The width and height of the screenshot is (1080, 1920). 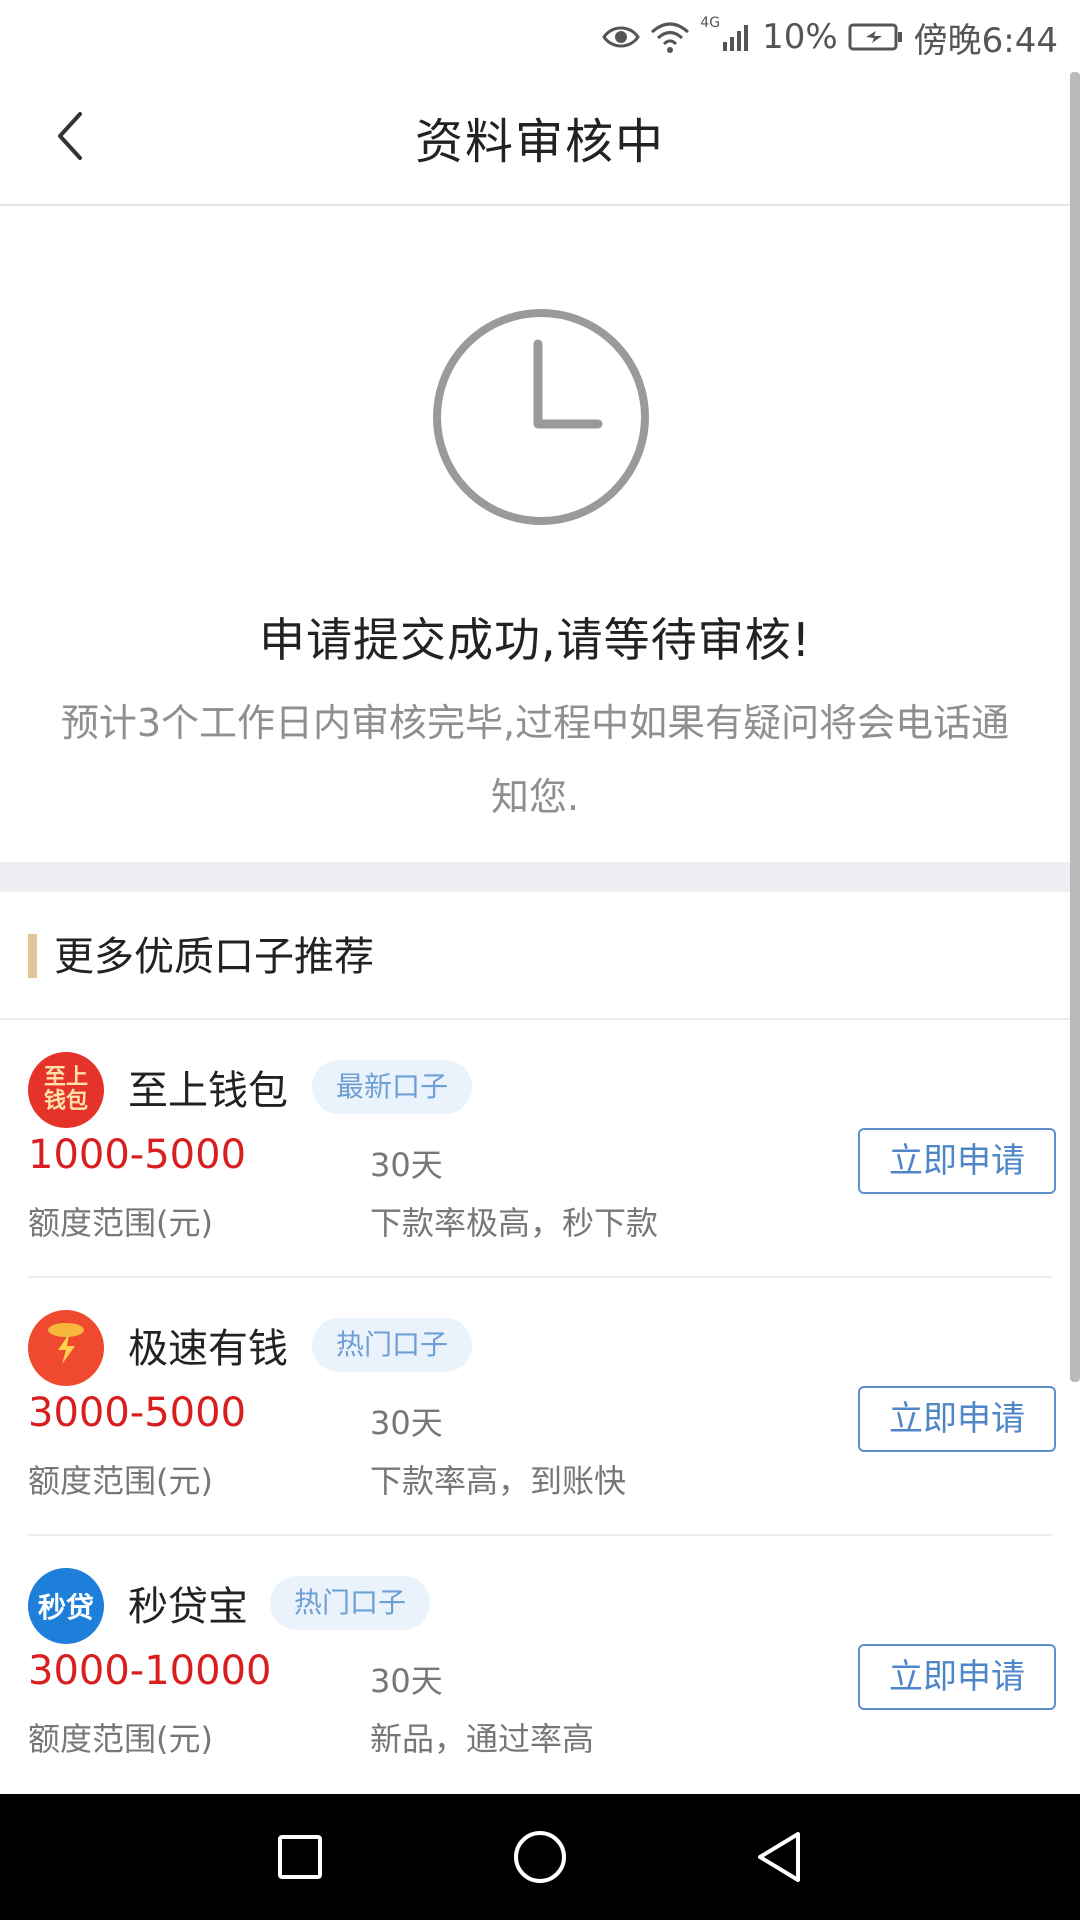 I want to click on review-notice-text: 预计3个工作日内审核完毕,过程中如果有疑问将会电话通知您., so click(x=535, y=760).